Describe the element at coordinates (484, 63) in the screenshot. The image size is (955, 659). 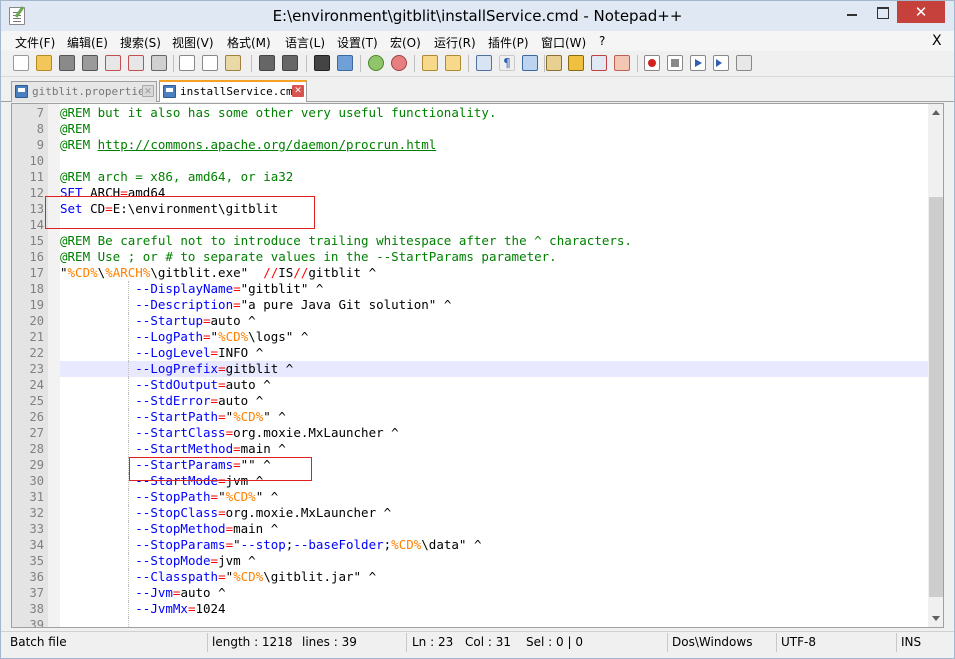
I see `word-wrap-icon` at that location.